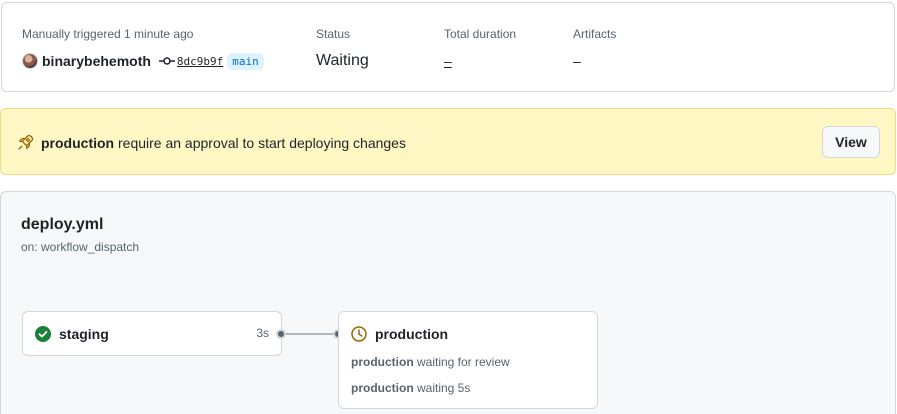  I want to click on job-duration: 3s, so click(262, 333).